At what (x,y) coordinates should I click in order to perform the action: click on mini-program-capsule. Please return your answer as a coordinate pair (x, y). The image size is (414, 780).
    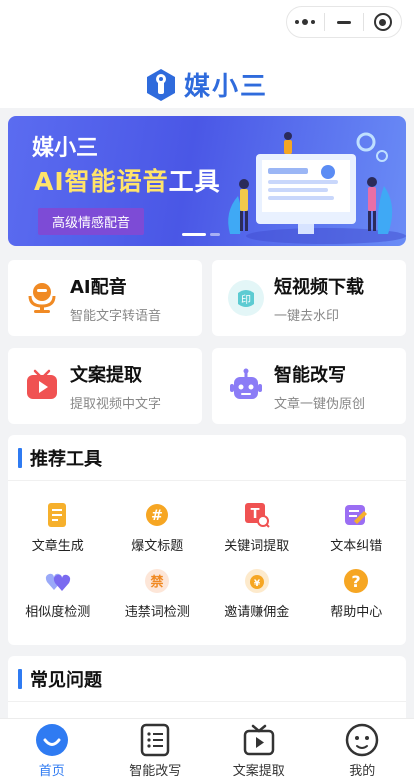
    Looking at the image, I should click on (344, 22).